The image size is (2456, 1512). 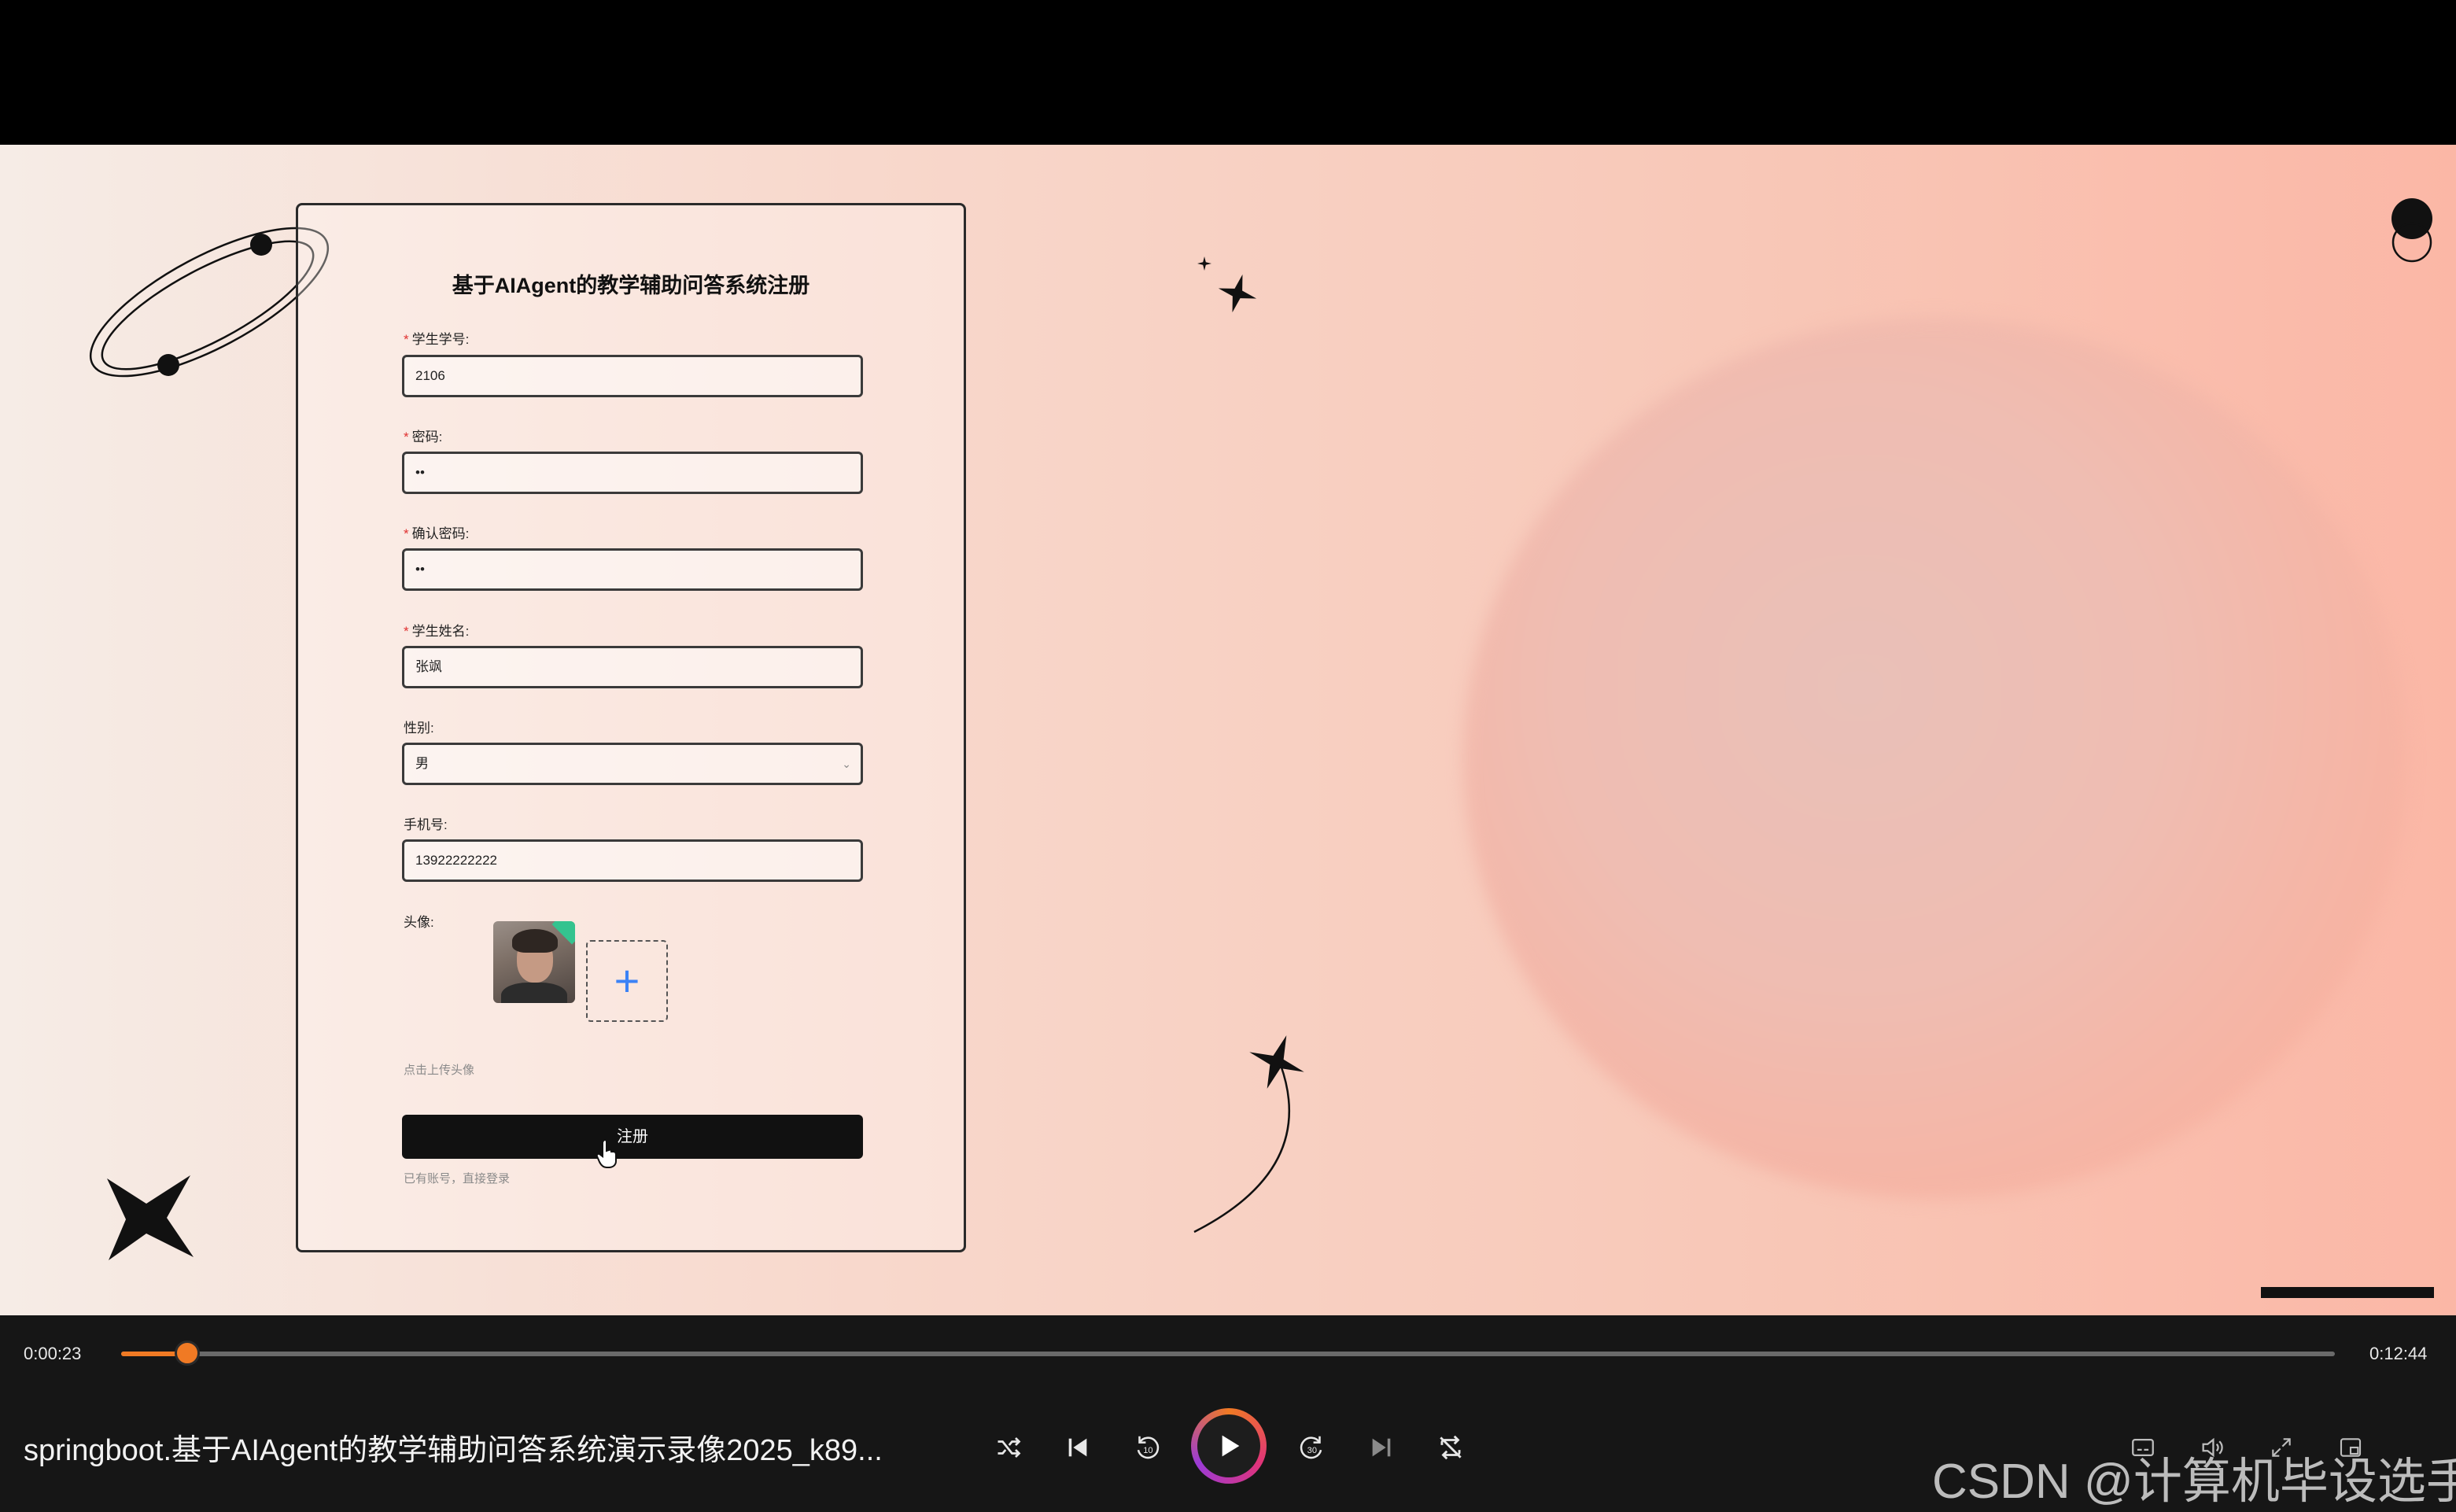 I want to click on bar-decoration, so click(x=2347, y=1292).